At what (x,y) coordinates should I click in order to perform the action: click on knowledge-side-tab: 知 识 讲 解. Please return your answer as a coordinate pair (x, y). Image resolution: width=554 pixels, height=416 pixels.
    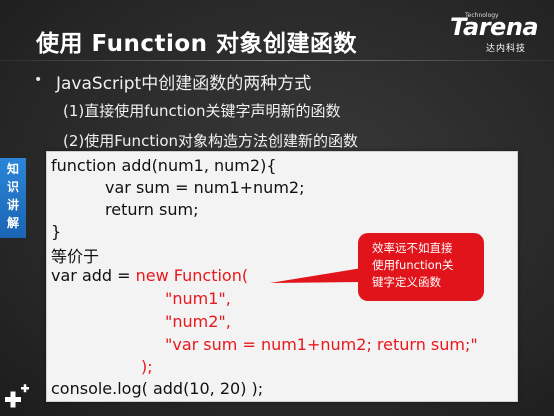
    Looking at the image, I should click on (13, 198).